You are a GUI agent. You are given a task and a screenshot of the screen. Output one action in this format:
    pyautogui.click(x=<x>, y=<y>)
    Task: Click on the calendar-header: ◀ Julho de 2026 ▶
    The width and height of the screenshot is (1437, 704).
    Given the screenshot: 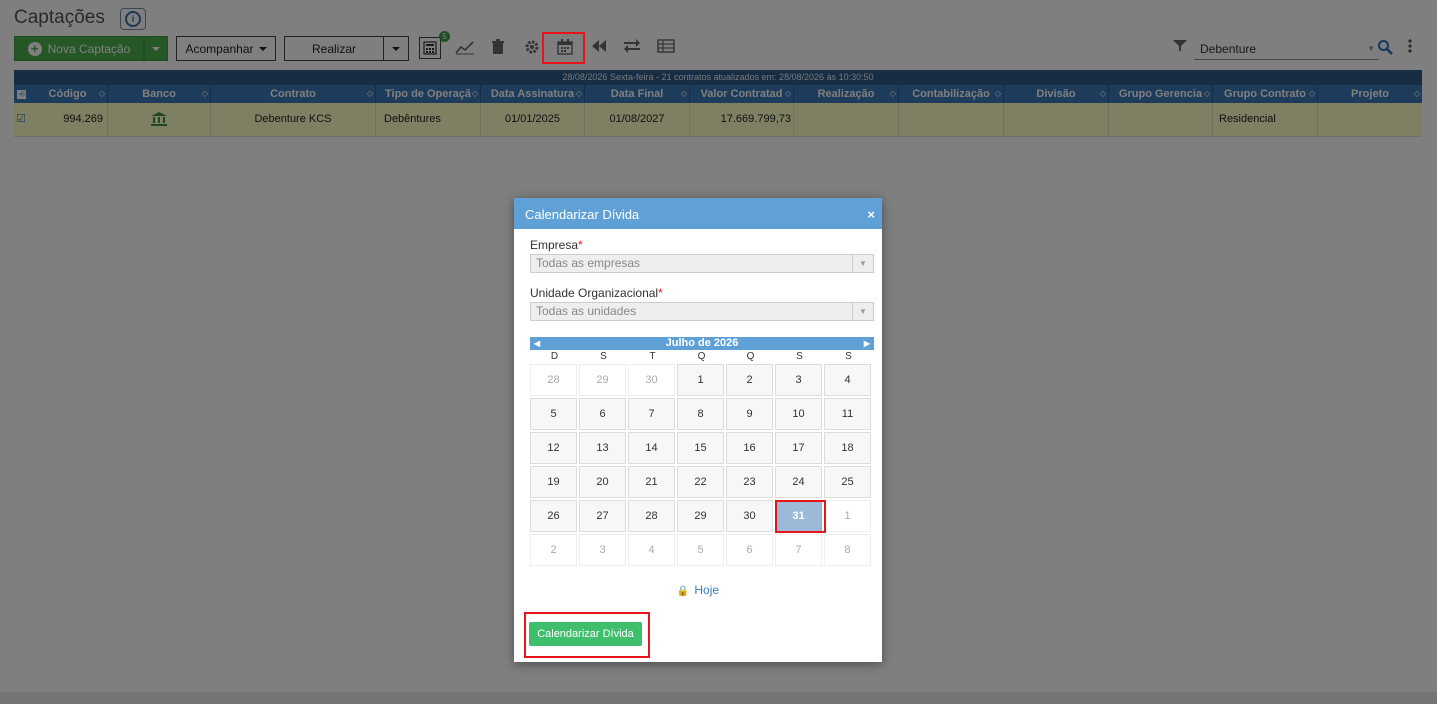 What is the action you would take?
    pyautogui.click(x=702, y=343)
    